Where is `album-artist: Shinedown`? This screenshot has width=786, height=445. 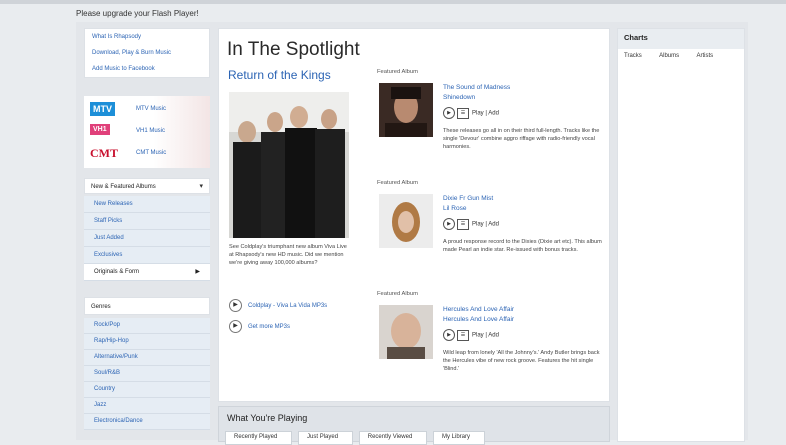
album-artist: Shinedown is located at coordinates (476, 98).